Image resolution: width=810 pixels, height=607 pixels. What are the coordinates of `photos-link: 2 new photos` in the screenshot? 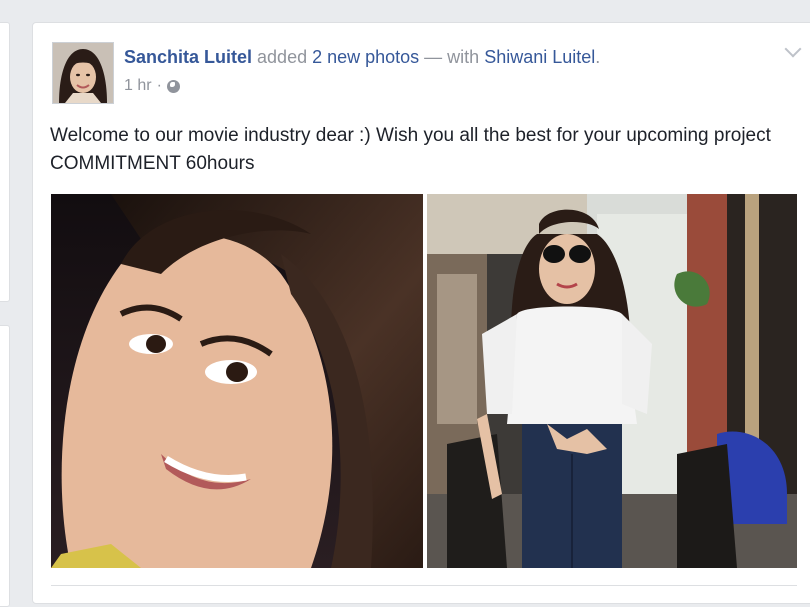 It's located at (365, 57).